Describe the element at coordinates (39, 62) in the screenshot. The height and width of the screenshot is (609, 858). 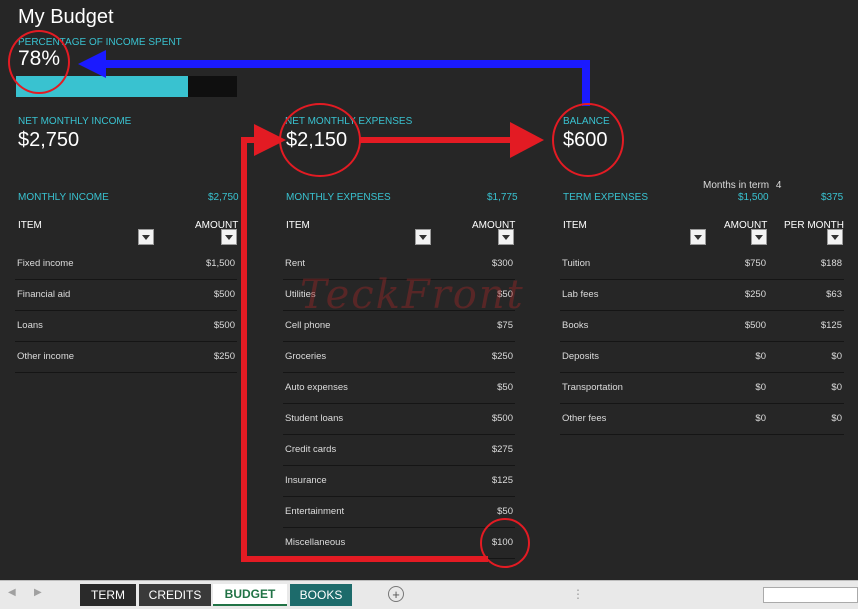
I see `percent-highlight-circle` at that location.